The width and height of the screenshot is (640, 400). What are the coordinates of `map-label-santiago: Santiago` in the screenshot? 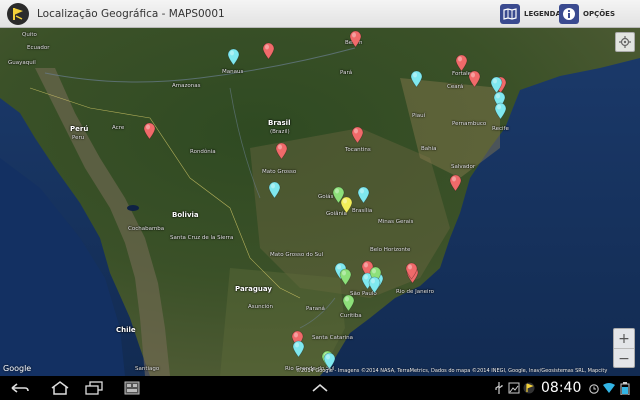 It's located at (147, 369).